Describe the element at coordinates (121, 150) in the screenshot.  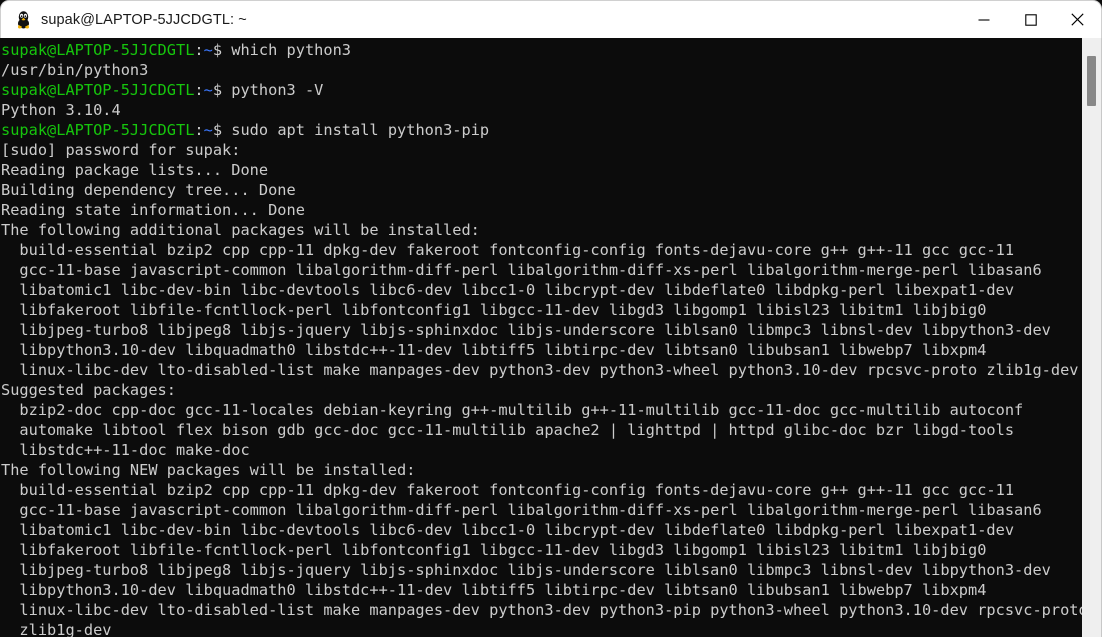
I see `terminal-output-line: [sudo] password for supak:` at that location.